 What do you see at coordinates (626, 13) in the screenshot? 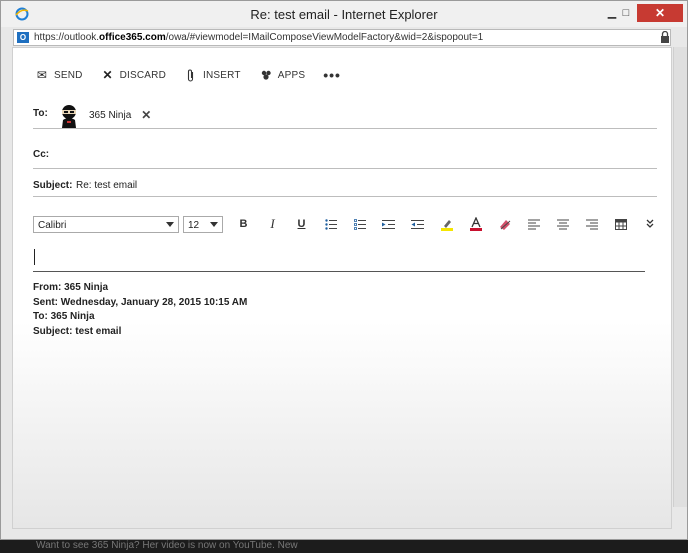
I see `maximize-button: □` at bounding box center [626, 13].